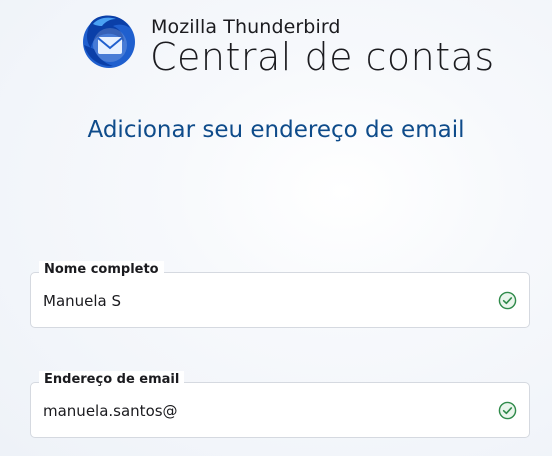  What do you see at coordinates (263, 301) in the screenshot?
I see `full-name-input` at bounding box center [263, 301].